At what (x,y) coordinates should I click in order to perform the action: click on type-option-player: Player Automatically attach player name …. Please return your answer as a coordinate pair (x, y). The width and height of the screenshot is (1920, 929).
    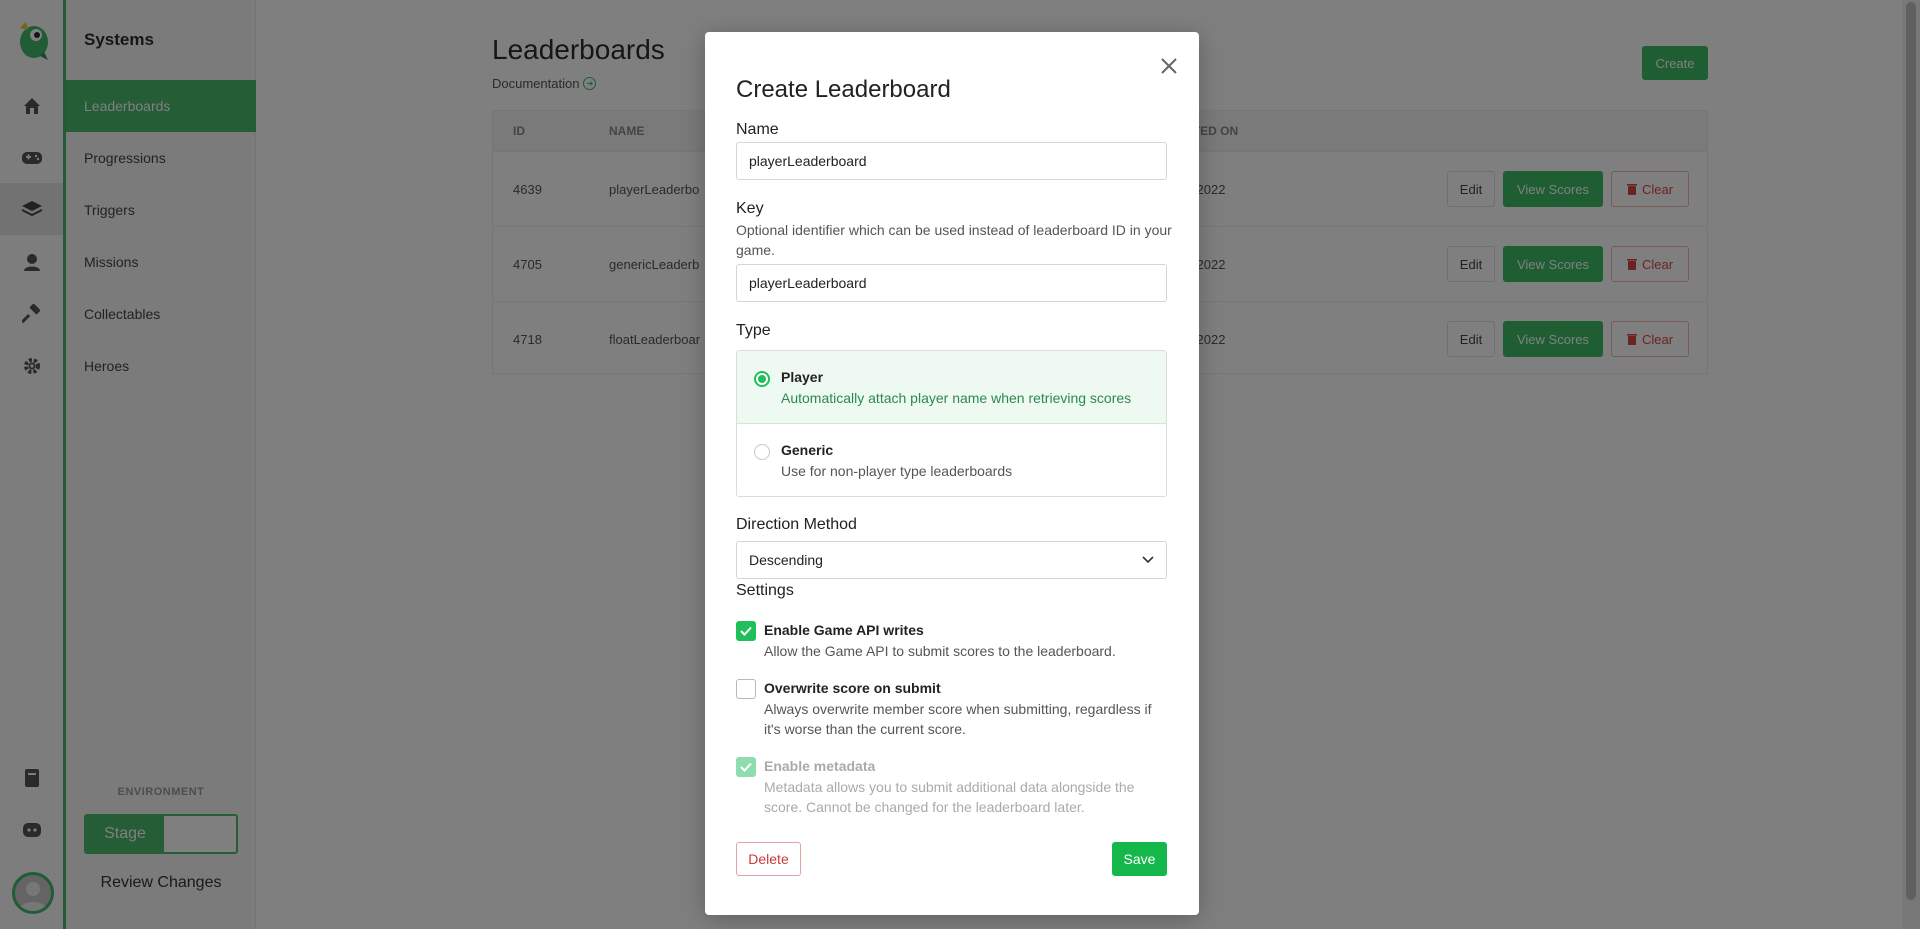
    Looking at the image, I should click on (951, 387).